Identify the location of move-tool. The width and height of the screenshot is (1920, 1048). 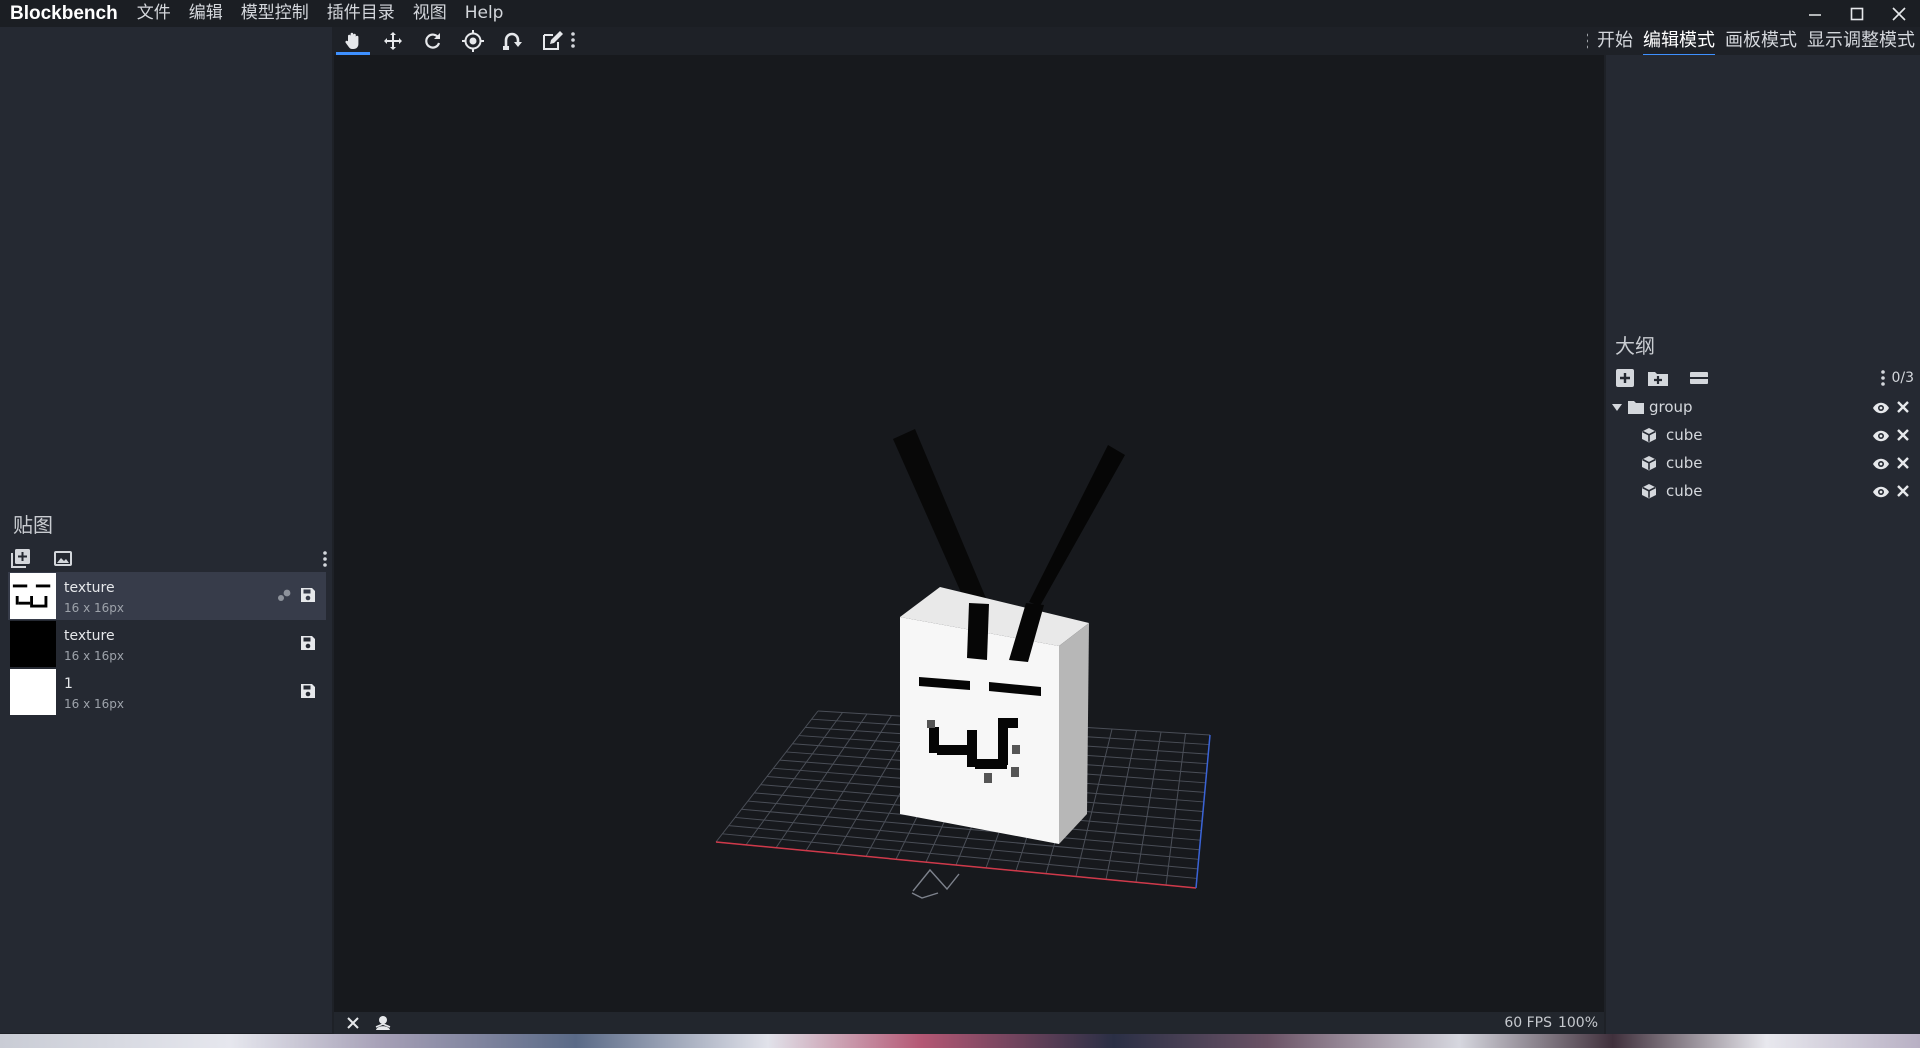
(393, 41).